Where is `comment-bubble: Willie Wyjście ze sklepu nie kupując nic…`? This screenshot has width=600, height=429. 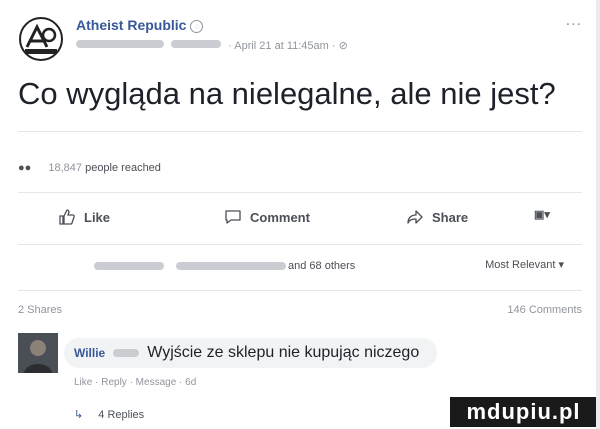 comment-bubble: Willie Wyjście ze sklepu nie kupując nic… is located at coordinates (251, 353).